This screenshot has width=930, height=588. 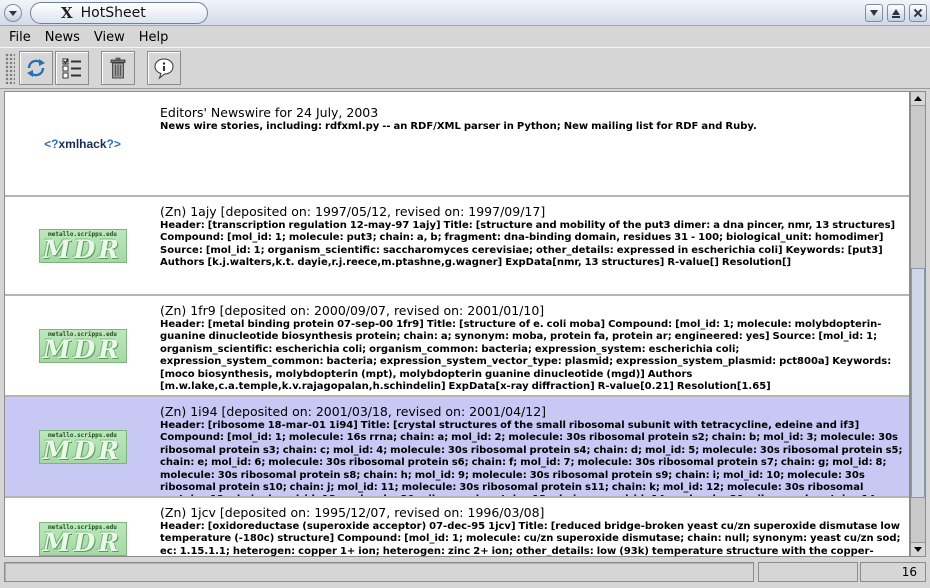 I want to click on maximize-button, so click(x=896, y=13).